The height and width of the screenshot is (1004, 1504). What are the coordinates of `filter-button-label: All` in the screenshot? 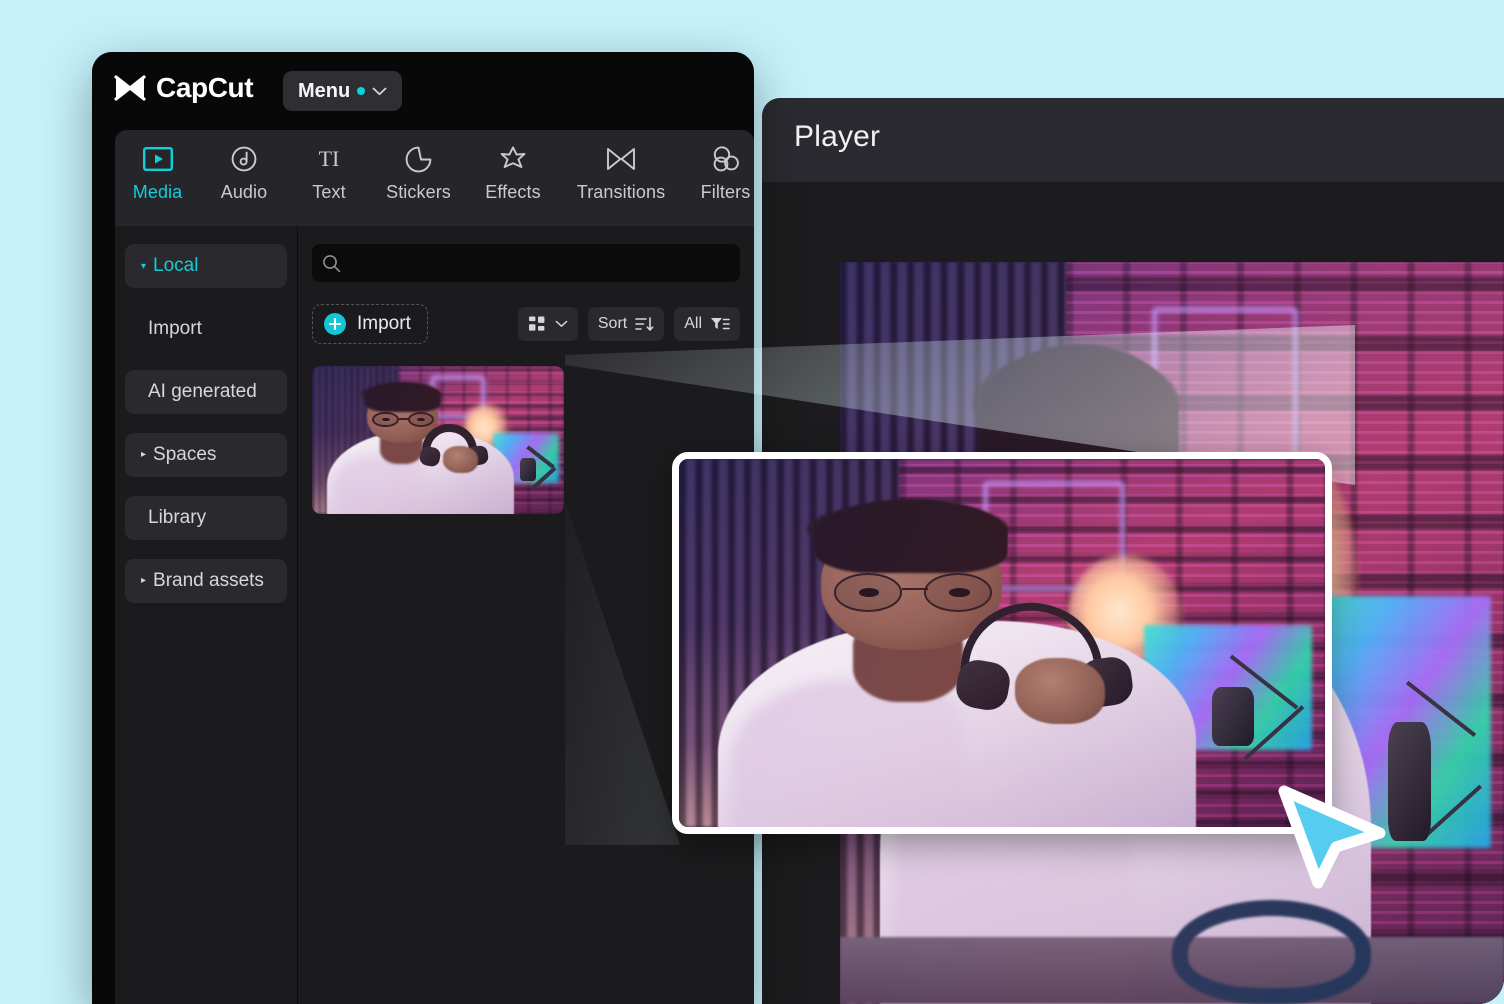 It's located at (693, 323).